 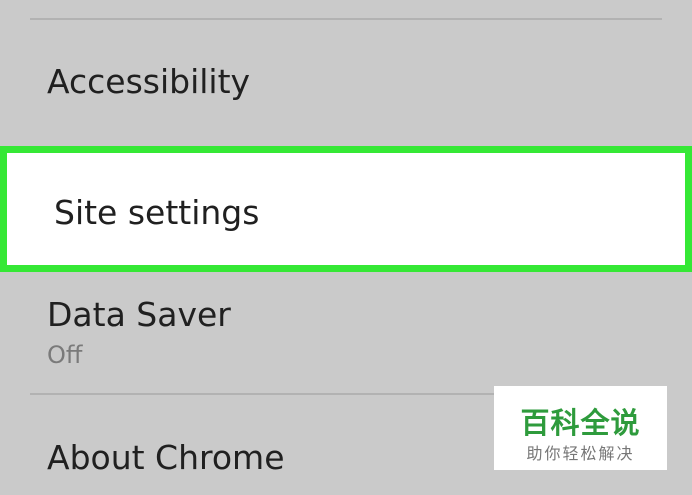 I want to click on watermark-title: 百科全说, so click(x=580, y=423).